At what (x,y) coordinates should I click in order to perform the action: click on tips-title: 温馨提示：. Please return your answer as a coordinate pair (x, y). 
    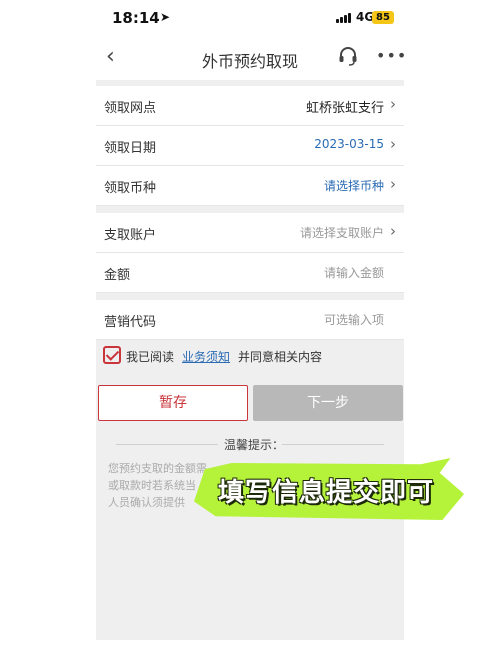
    Looking at the image, I should click on (254, 445).